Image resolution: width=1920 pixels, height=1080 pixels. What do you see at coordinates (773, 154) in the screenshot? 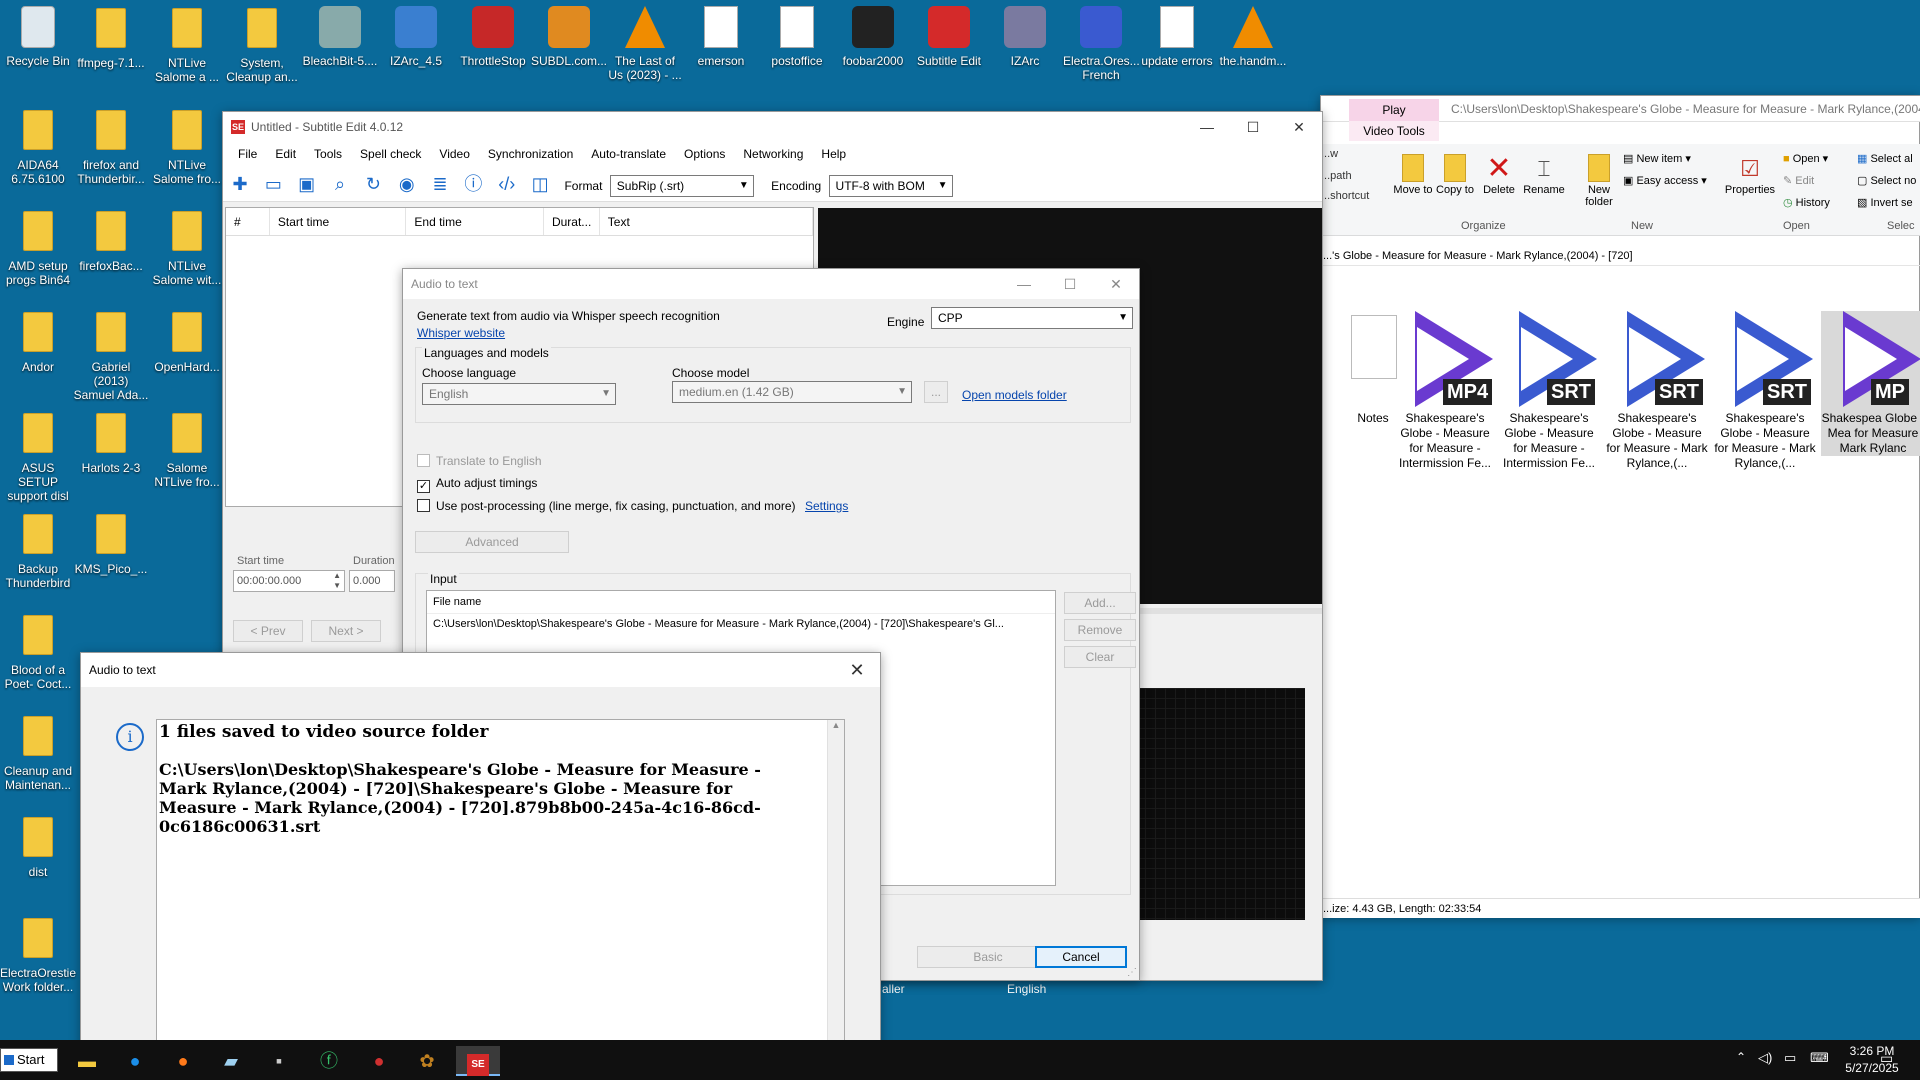
I see `menu-item: Networking` at bounding box center [773, 154].